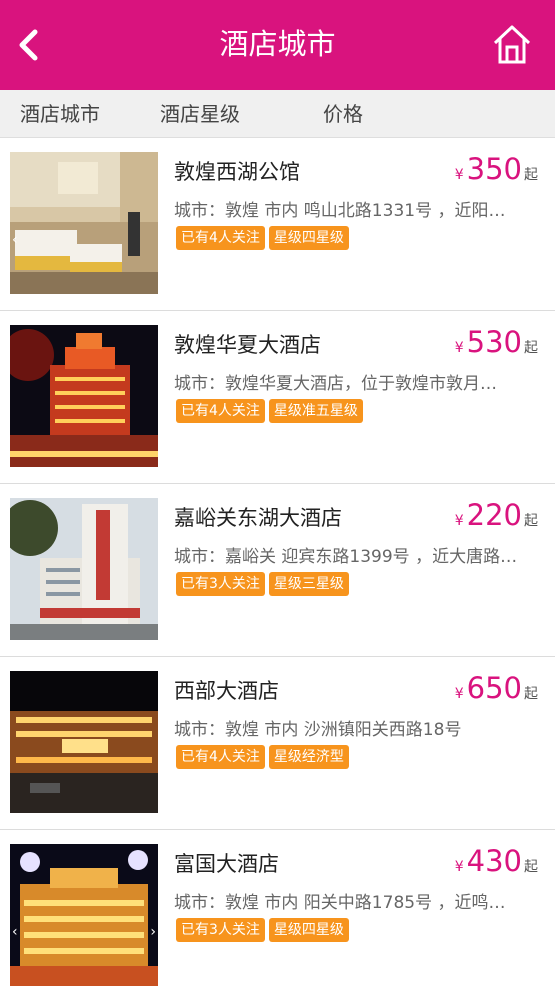  Describe the element at coordinates (153, 932) in the screenshot. I see `next-image-icon: ›` at that location.